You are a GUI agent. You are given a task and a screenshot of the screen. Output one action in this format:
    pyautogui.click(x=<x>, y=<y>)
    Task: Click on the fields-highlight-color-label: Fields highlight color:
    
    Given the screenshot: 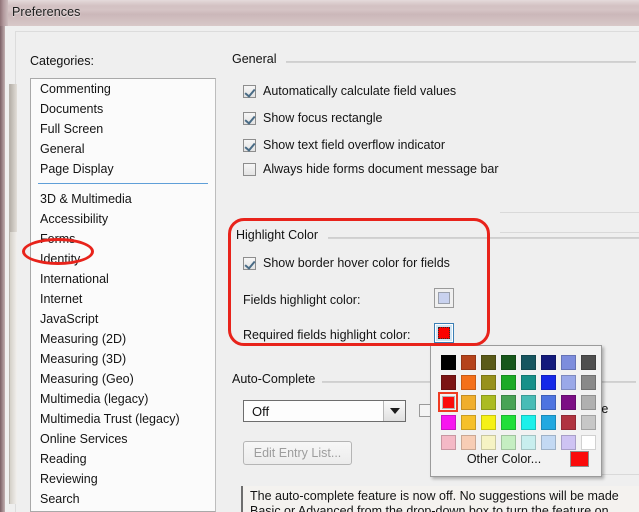 What is the action you would take?
    pyautogui.click(x=302, y=300)
    